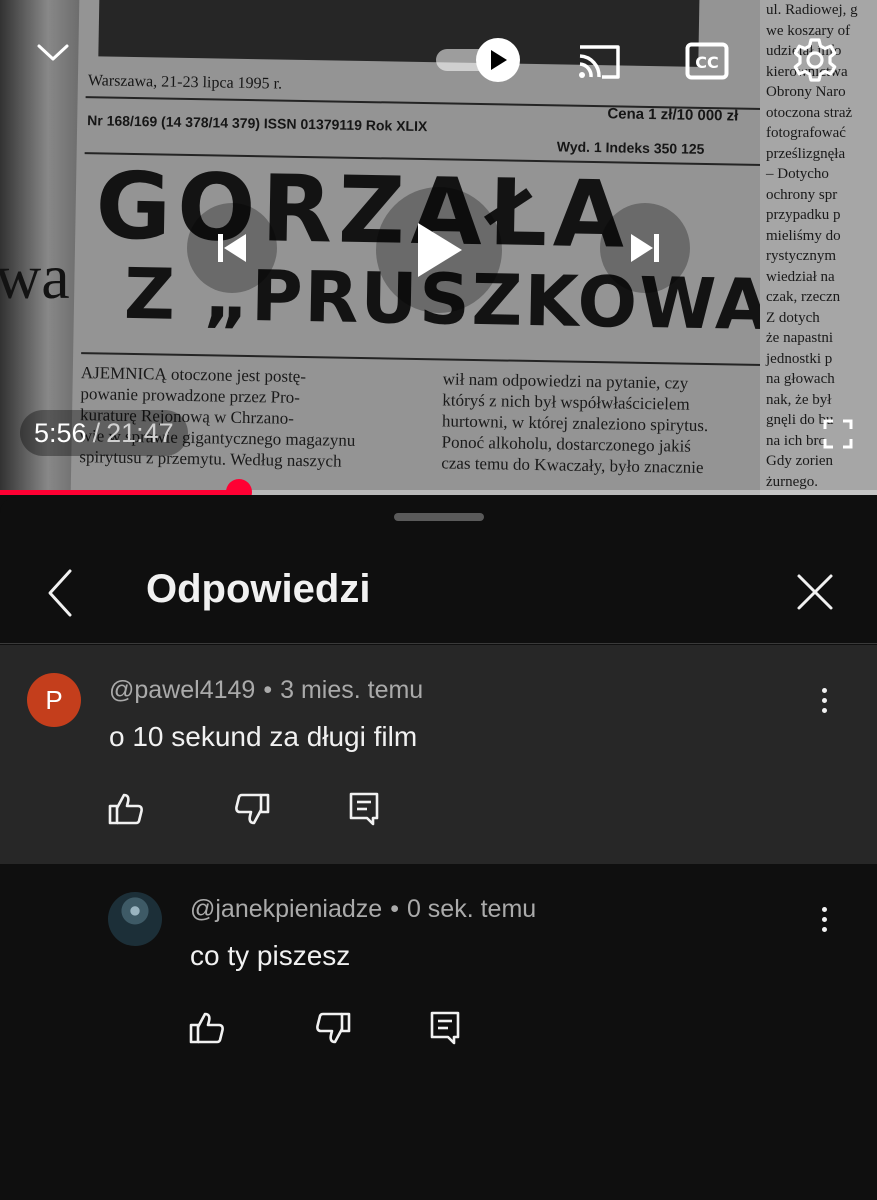  Describe the element at coordinates (645, 248) in the screenshot. I see `next-icon` at that location.